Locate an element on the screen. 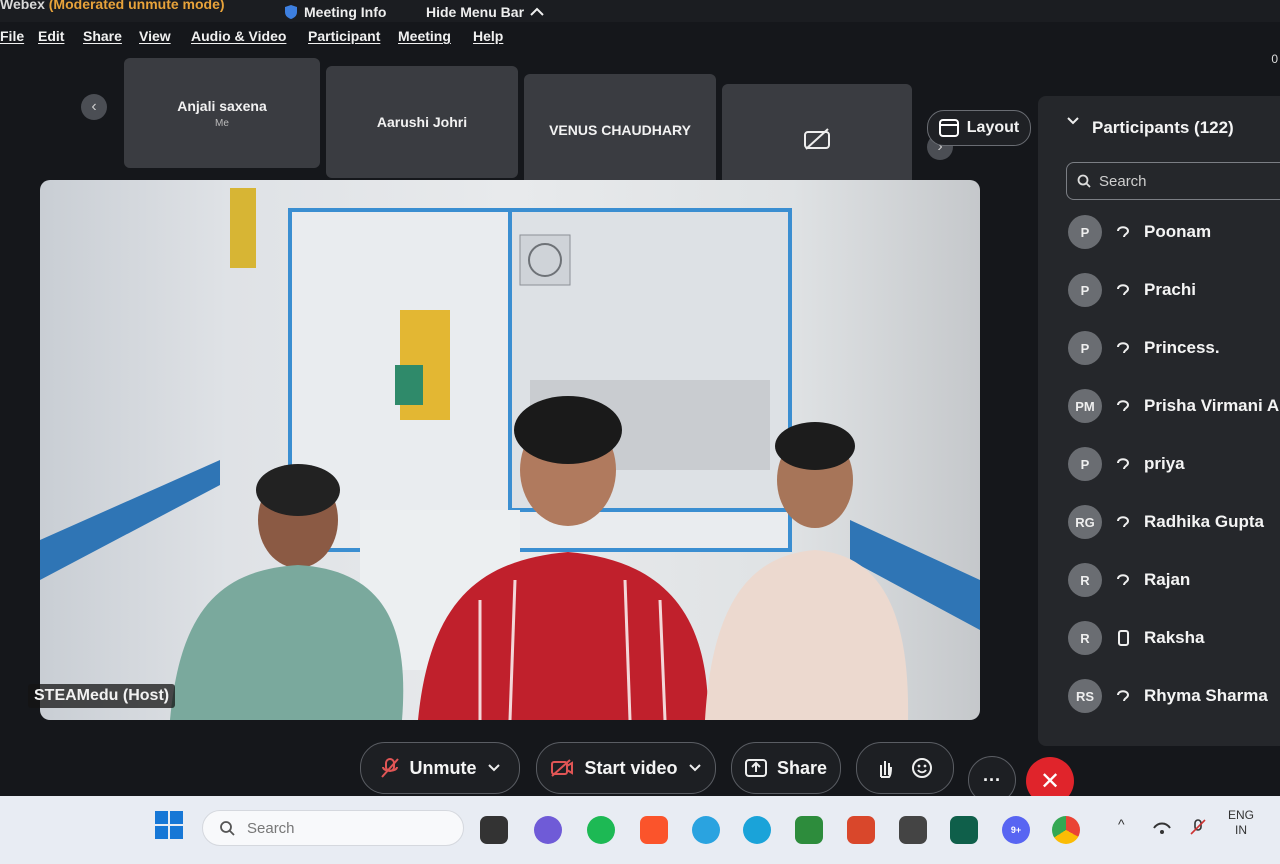 The width and height of the screenshot is (1280, 864). share-button: Share is located at coordinates (786, 768).